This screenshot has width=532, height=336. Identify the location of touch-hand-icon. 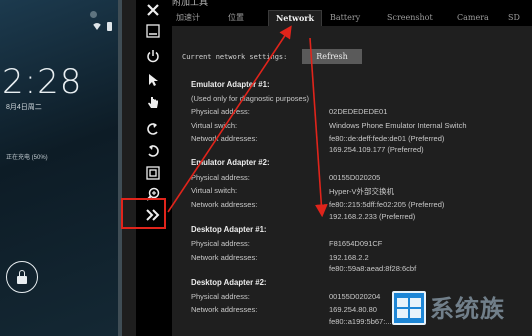
(153, 103).